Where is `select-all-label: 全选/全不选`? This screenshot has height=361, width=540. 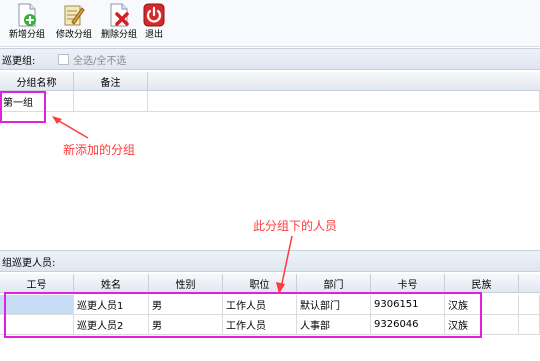
select-all-label: 全选/全不选 is located at coordinates (100, 61).